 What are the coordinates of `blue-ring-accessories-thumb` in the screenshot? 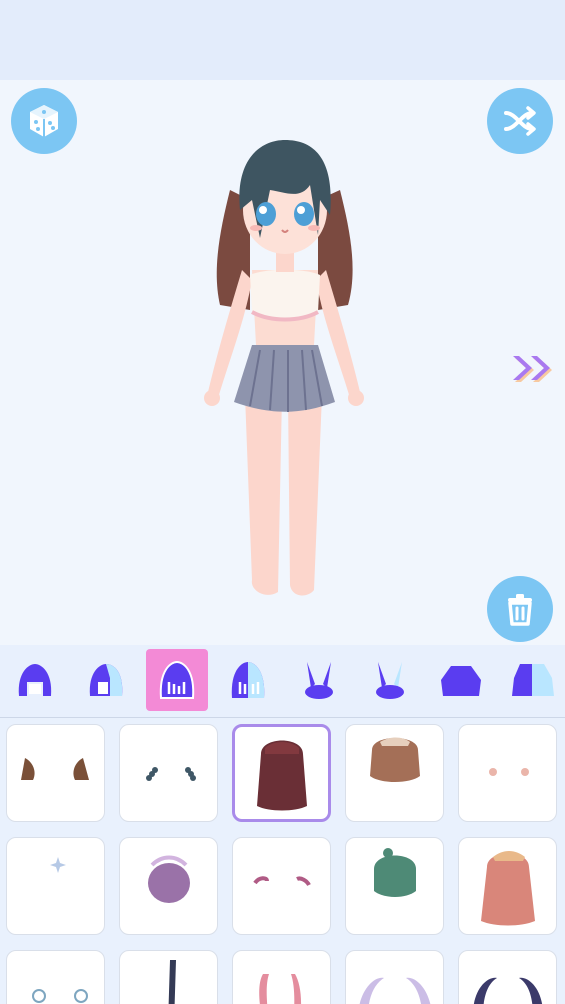 It's located at (59, 996).